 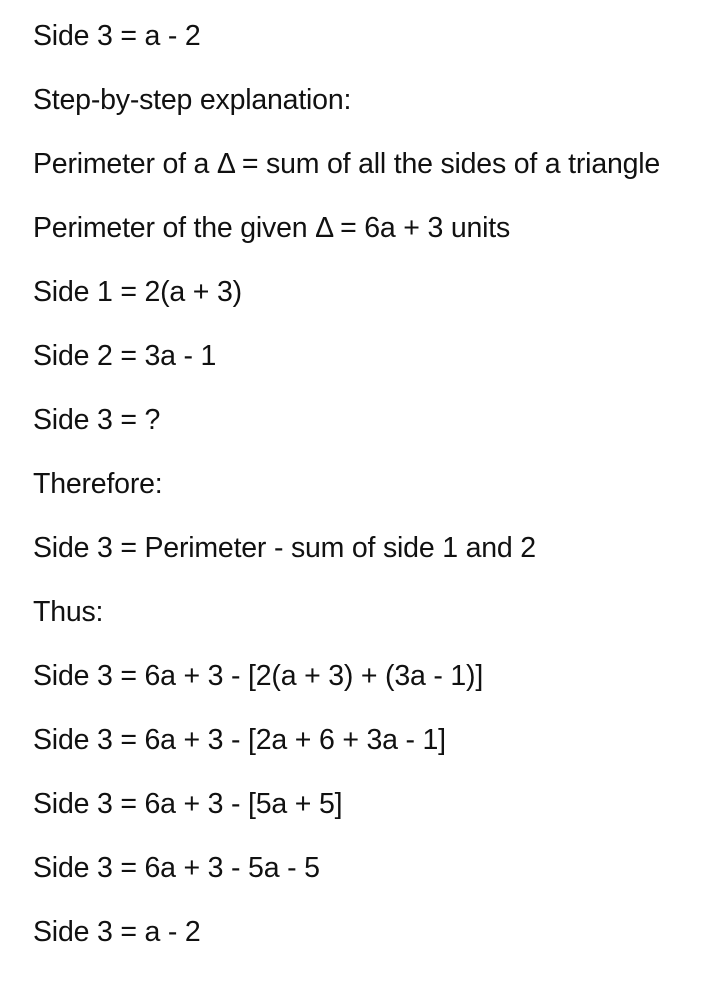 What do you see at coordinates (192, 100) in the screenshot?
I see `explanation-heading: Step-by-step explanation:` at bounding box center [192, 100].